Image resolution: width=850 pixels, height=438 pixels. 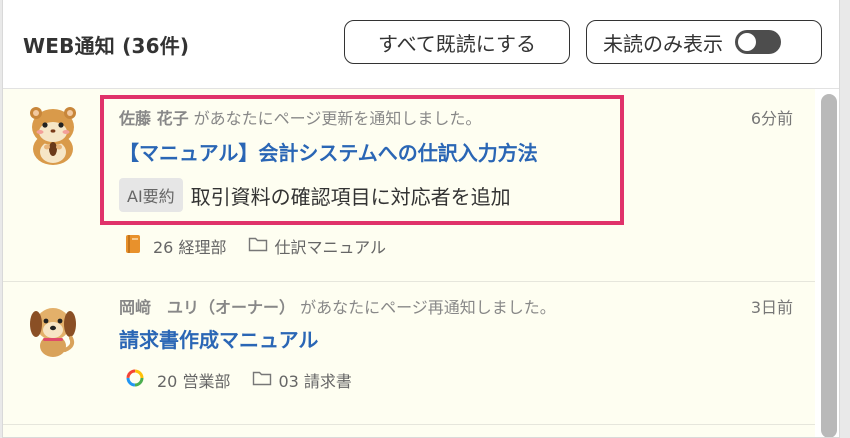 I want to click on notification-time: 3日前, so click(x=771, y=307).